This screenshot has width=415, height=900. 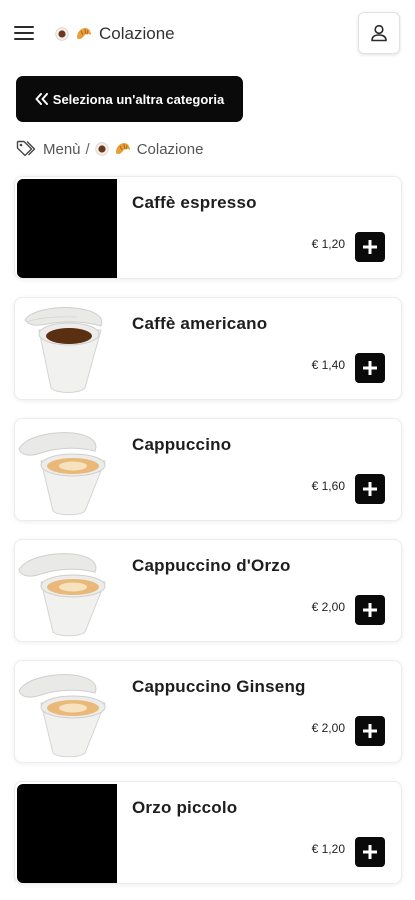 I want to click on user-icon, so click(x=379, y=33).